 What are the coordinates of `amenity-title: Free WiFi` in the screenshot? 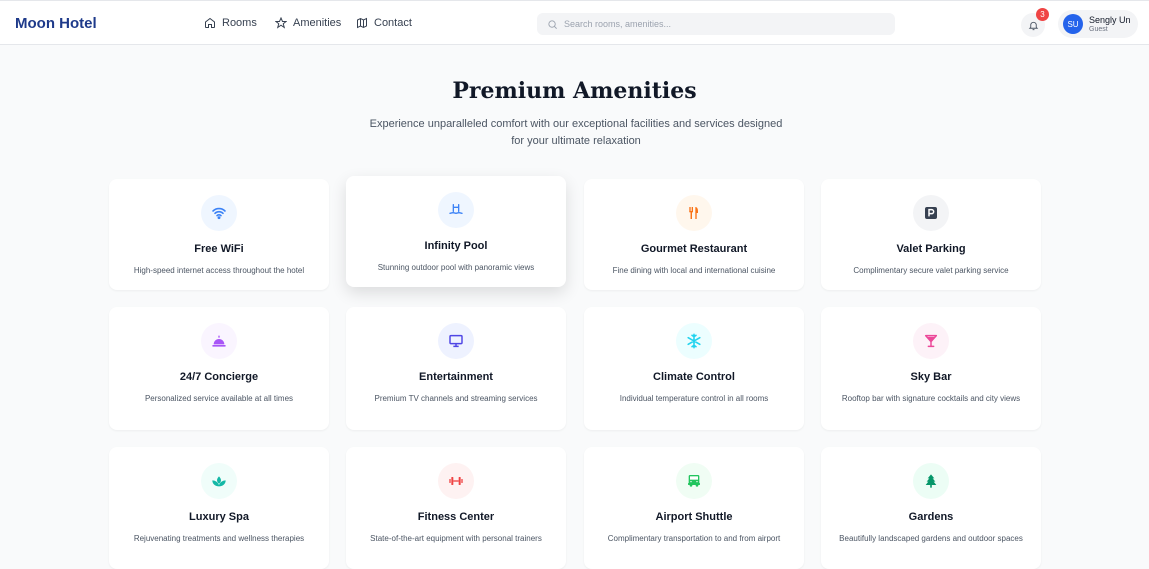 It's located at (219, 249).